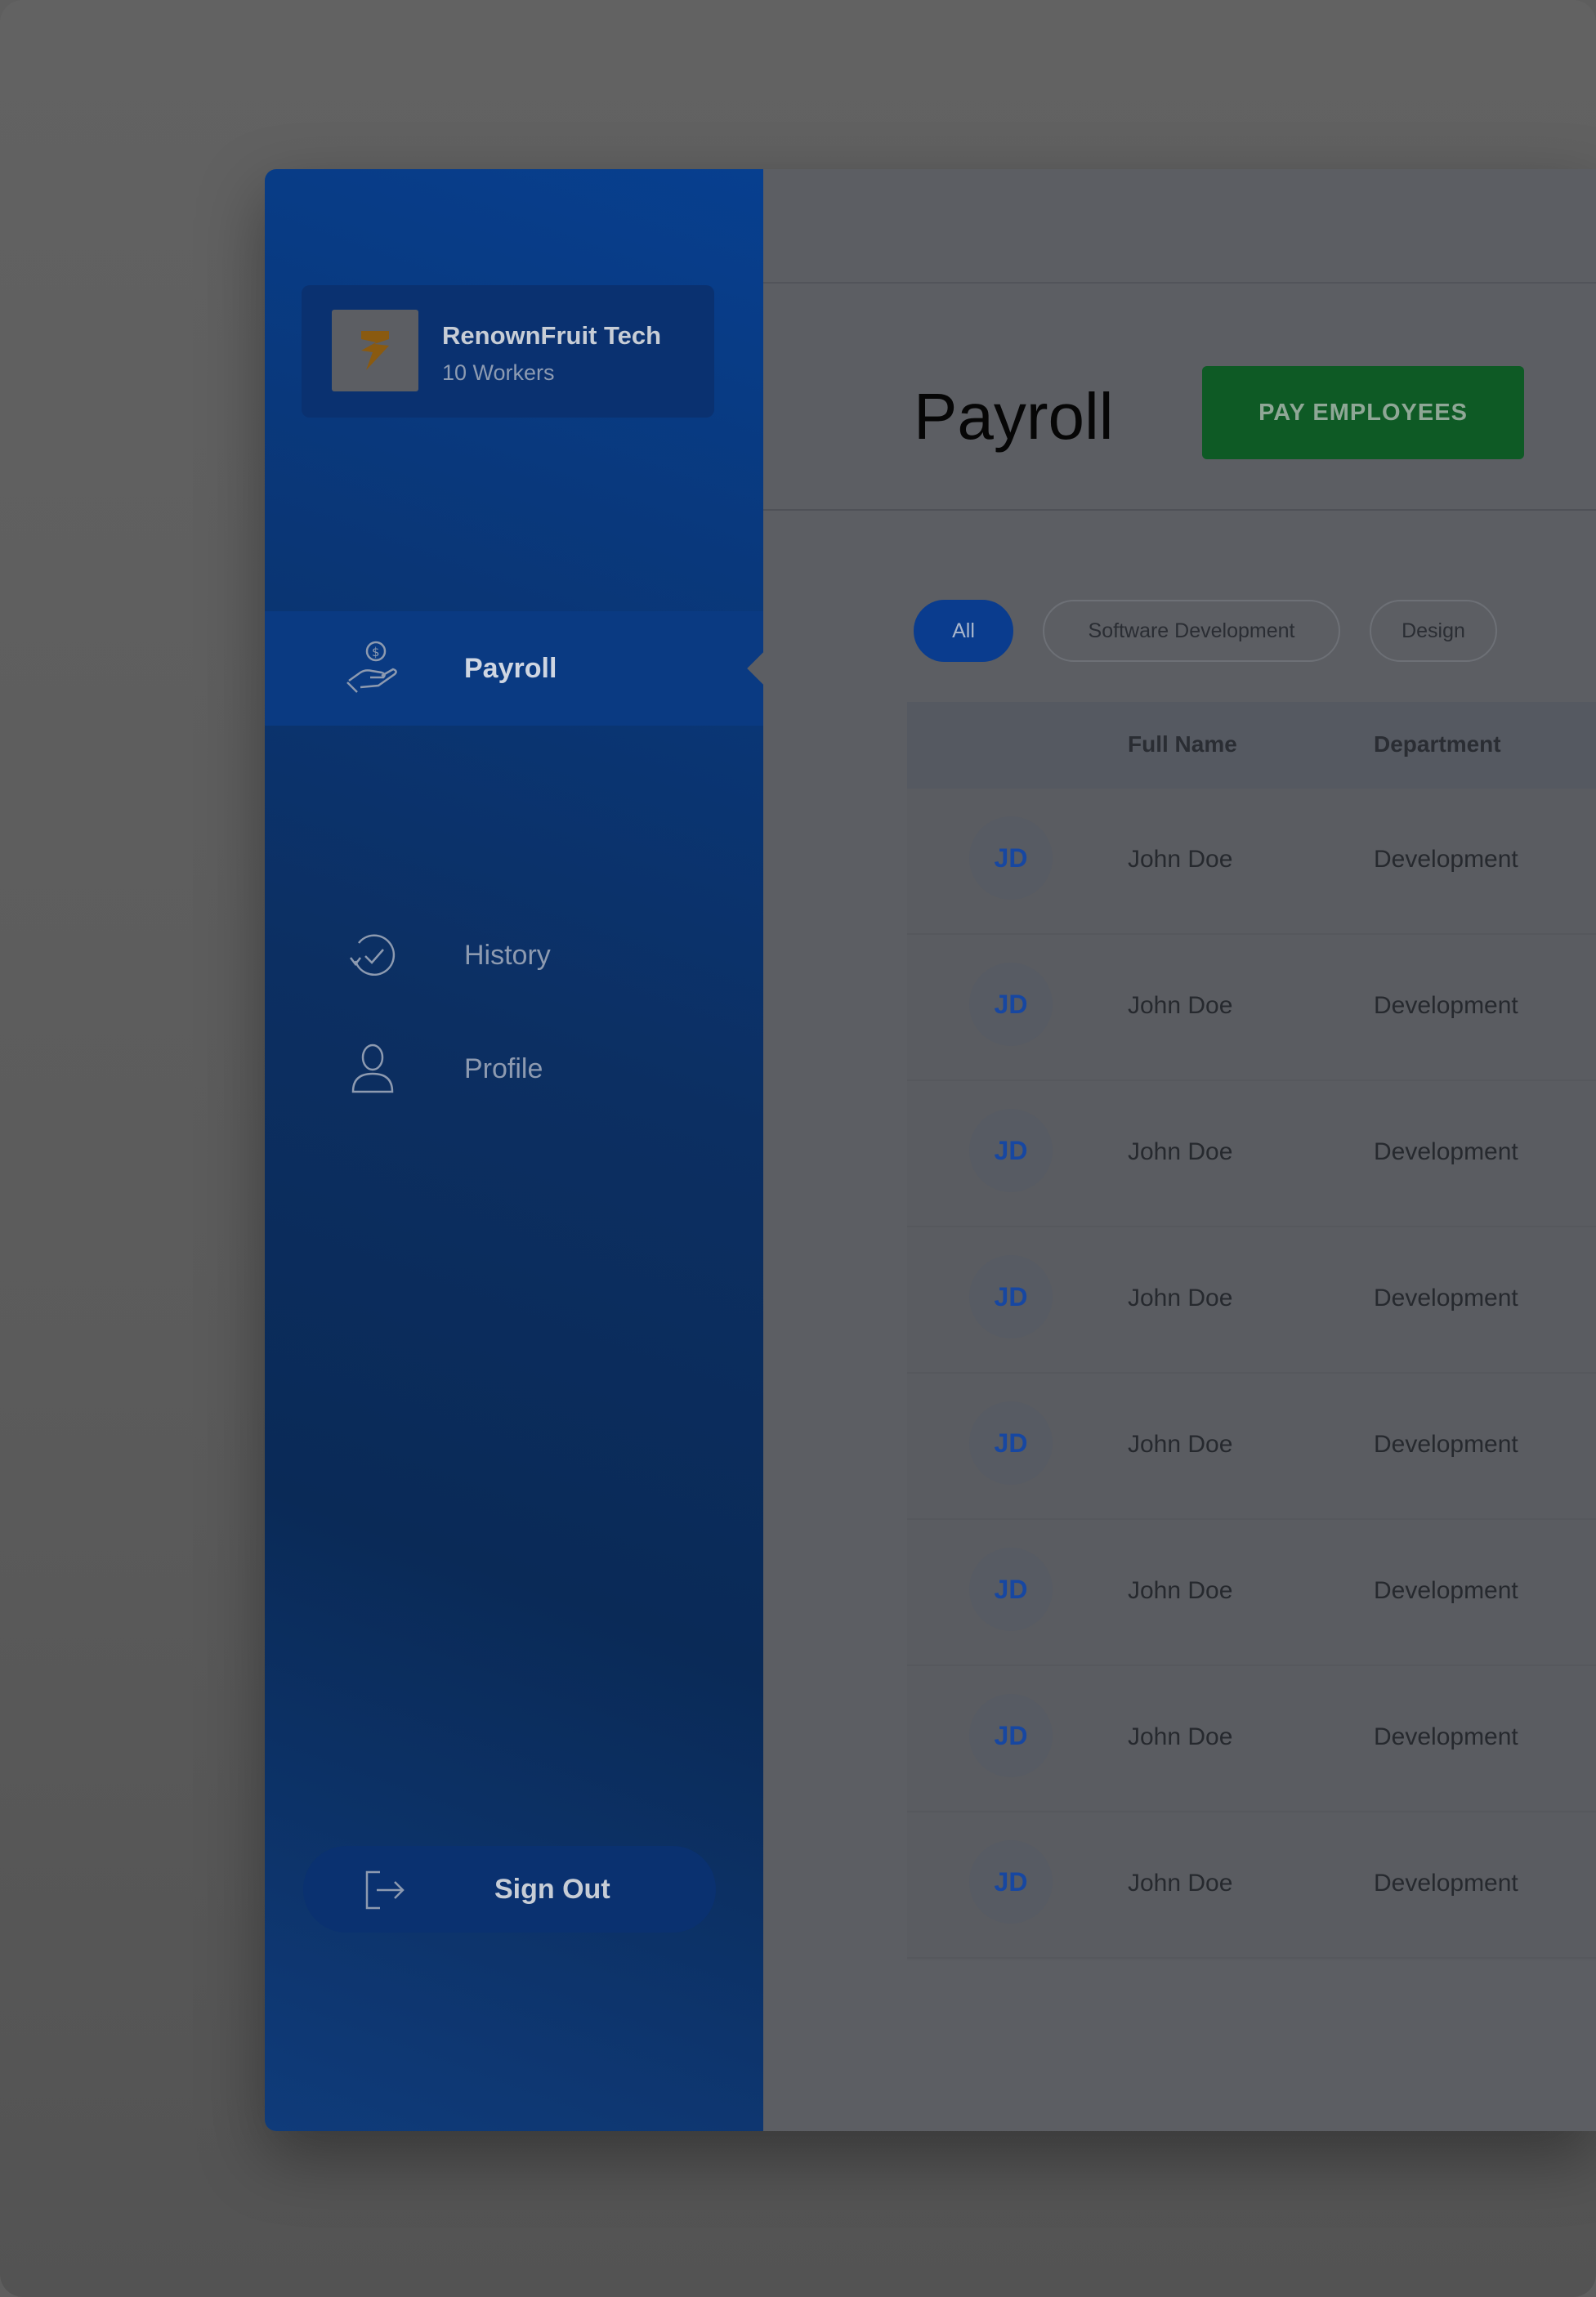 This screenshot has height=2297, width=1596. Describe the element at coordinates (1179, 397) in the screenshot. I see `page-header: Payroll PAY EMPLOYEES` at that location.